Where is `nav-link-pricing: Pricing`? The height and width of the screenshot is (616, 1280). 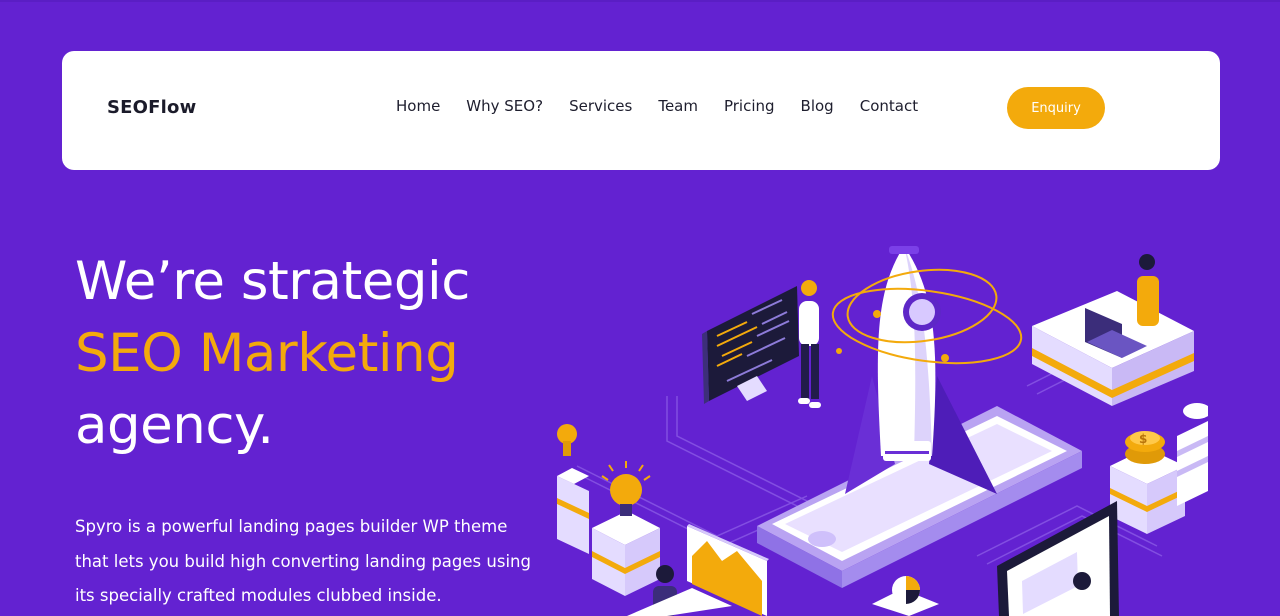
nav-link-pricing: Pricing is located at coordinates (749, 106).